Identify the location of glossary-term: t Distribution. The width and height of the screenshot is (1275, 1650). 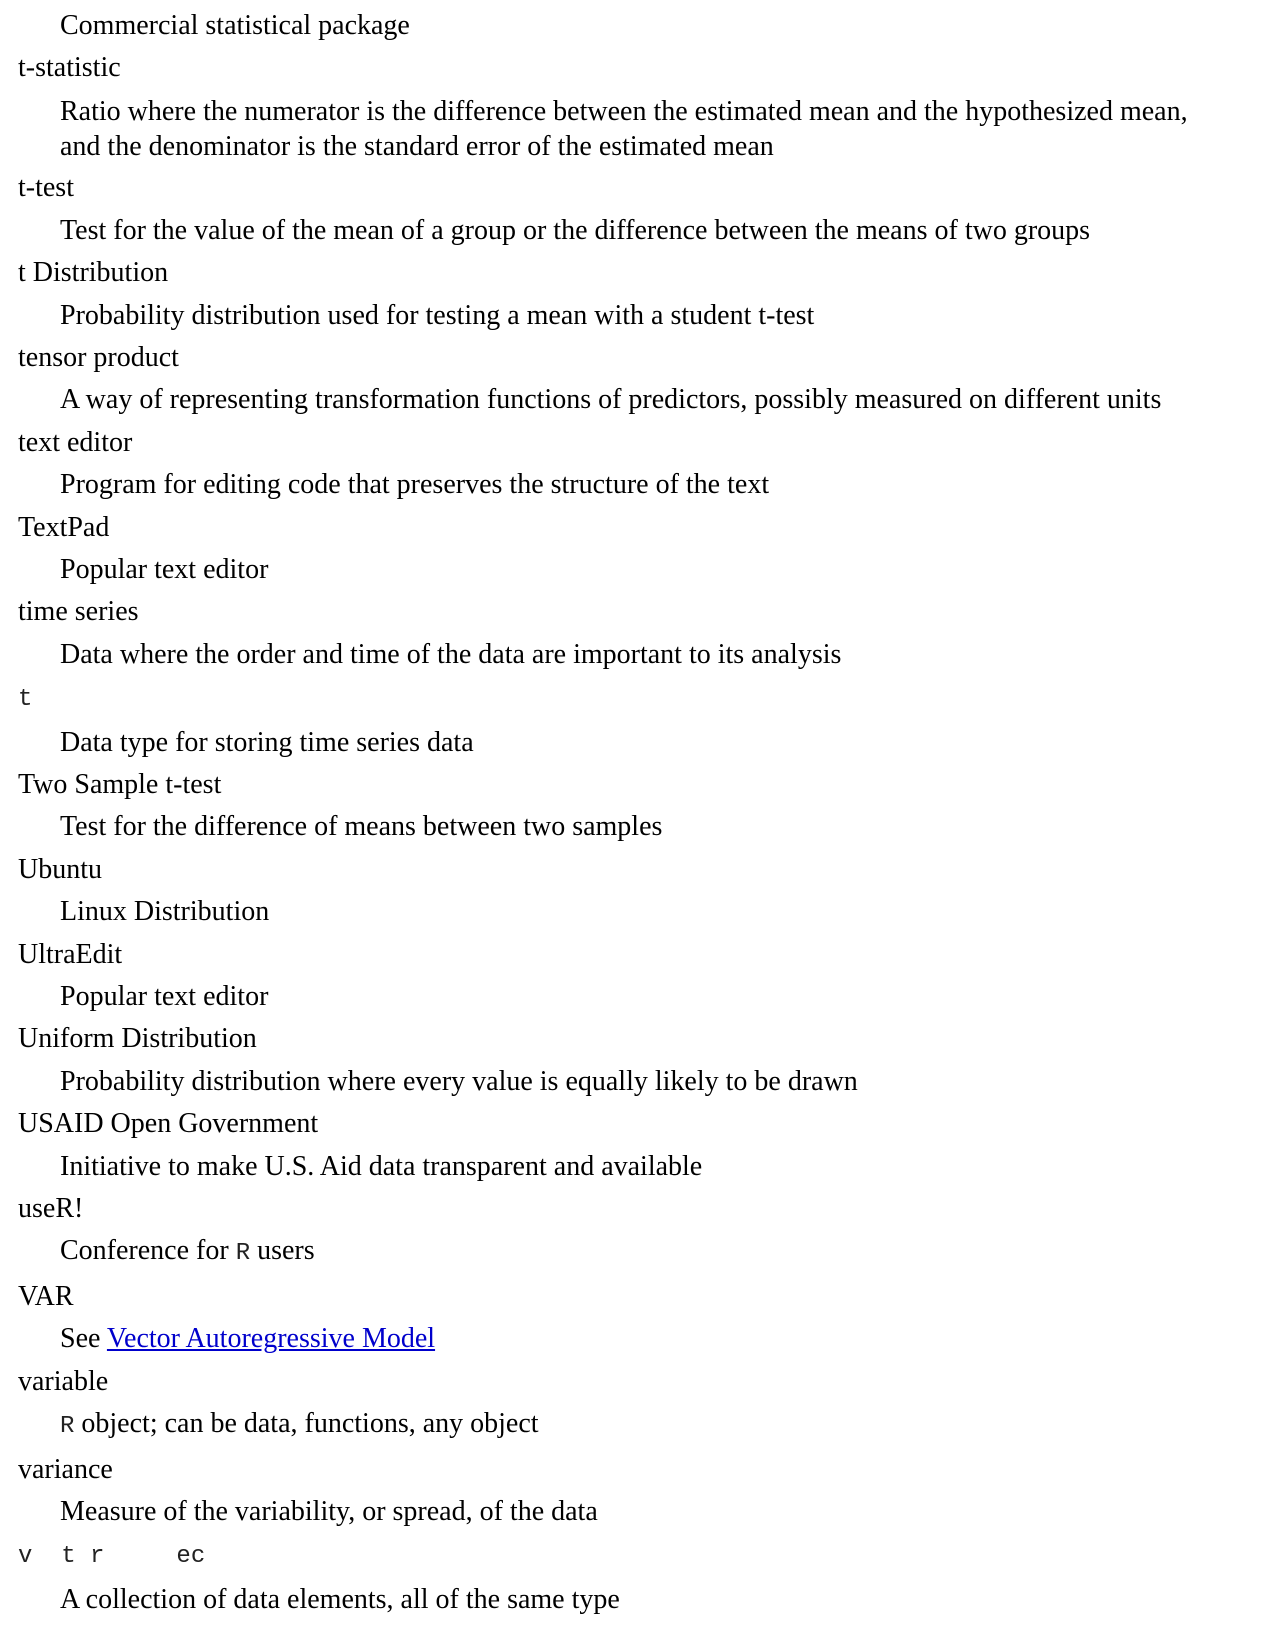
(93, 273).